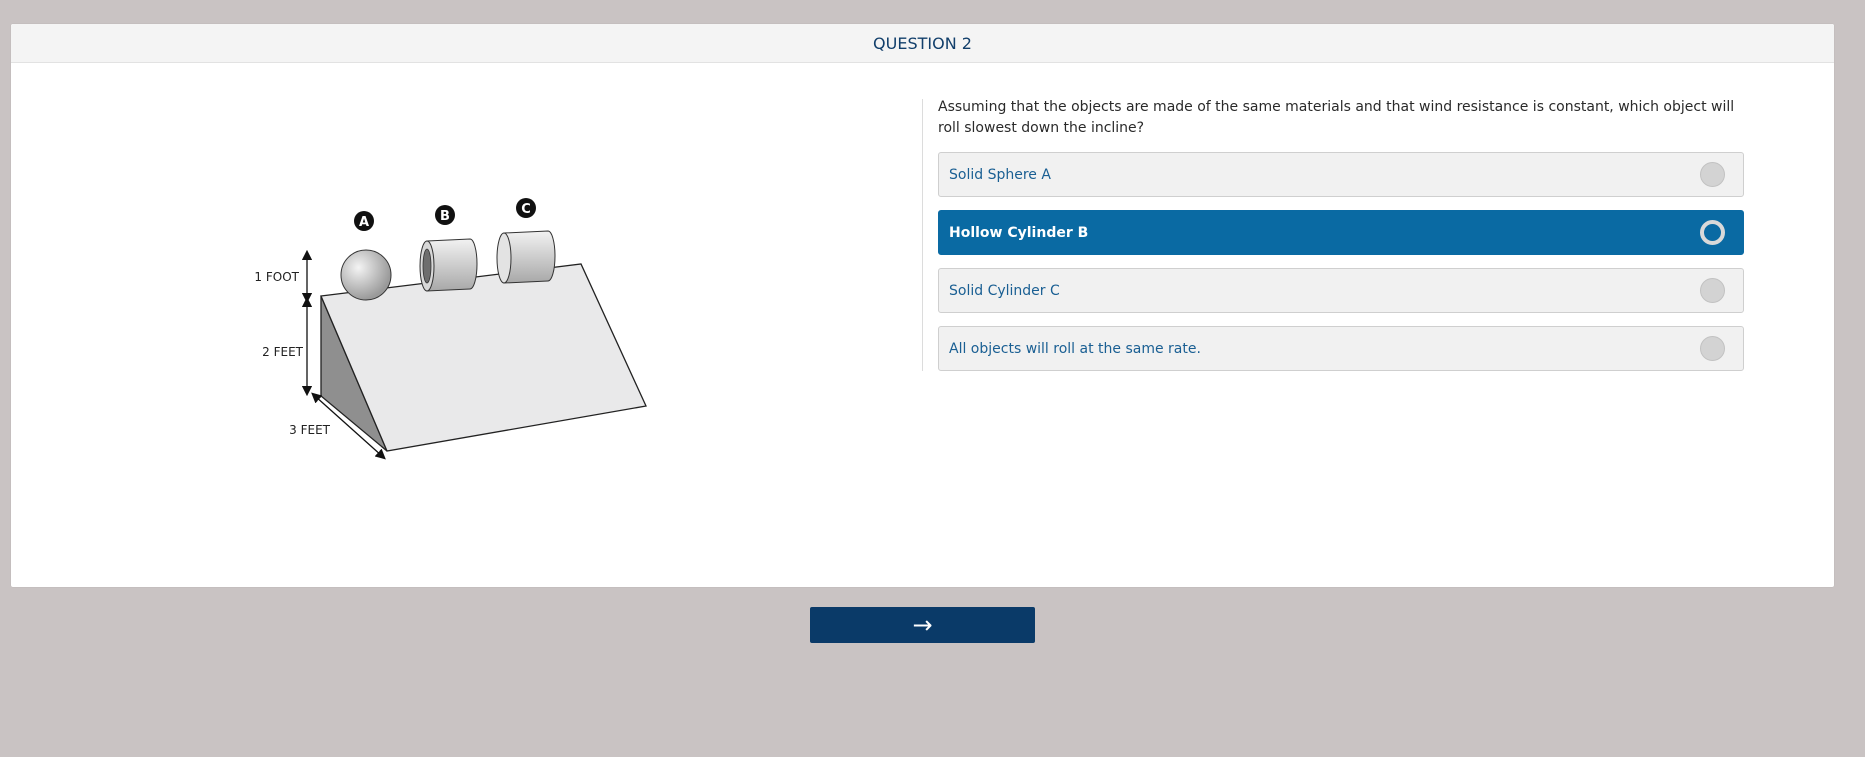 This screenshot has width=1865, height=757. What do you see at coordinates (1341, 232) in the screenshot?
I see `option-hollow-cylinder-b: Hollow Cylinder B` at bounding box center [1341, 232].